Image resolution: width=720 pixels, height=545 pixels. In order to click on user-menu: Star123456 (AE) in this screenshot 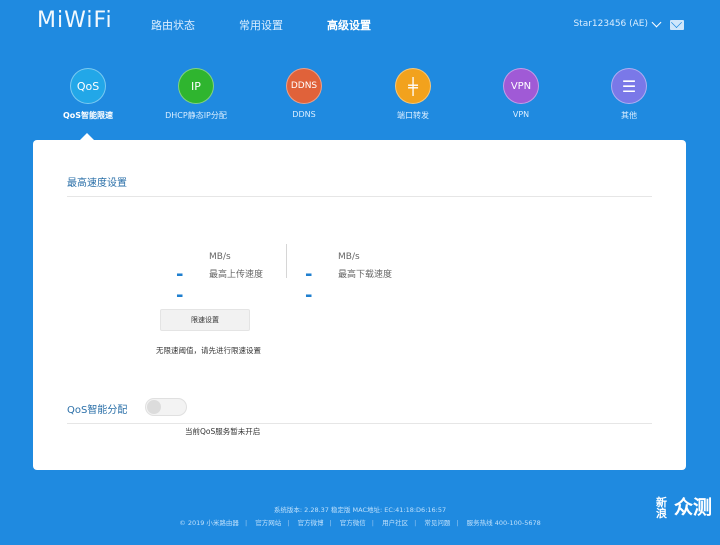, I will do `click(617, 23)`.